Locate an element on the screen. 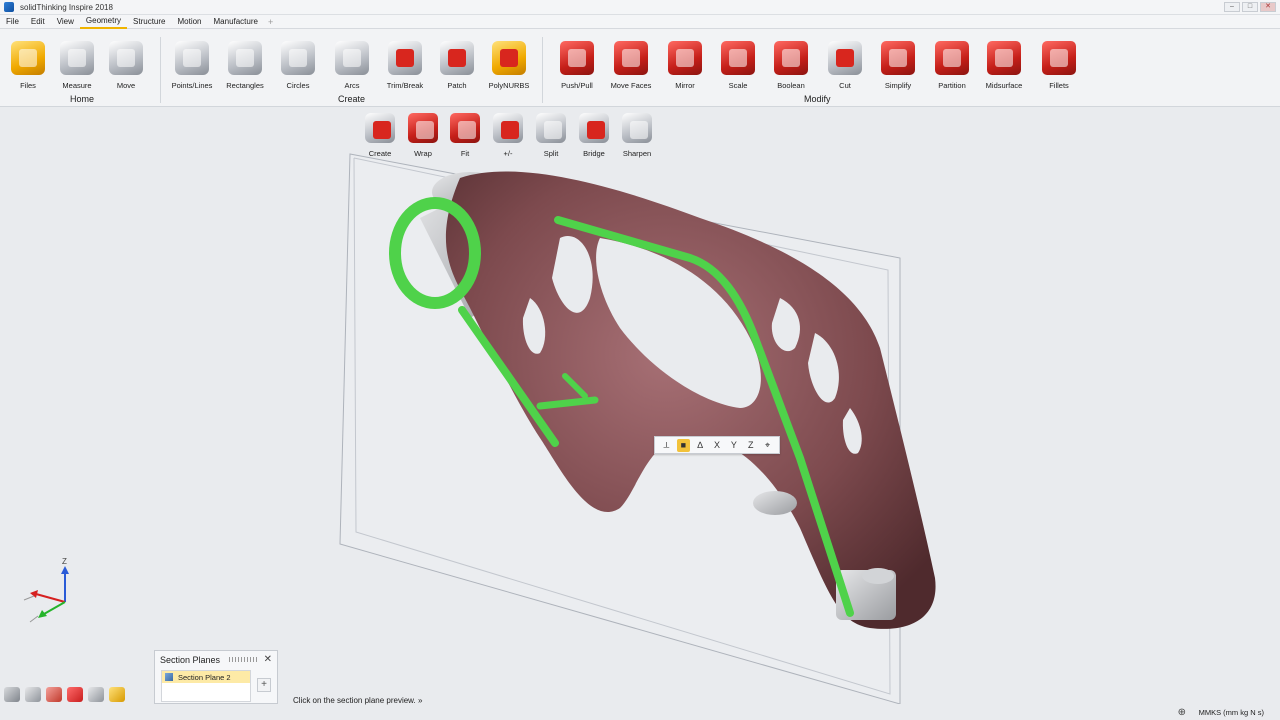 This screenshot has height=720, width=1280. scale-tool: Scale is located at coordinates (738, 65).